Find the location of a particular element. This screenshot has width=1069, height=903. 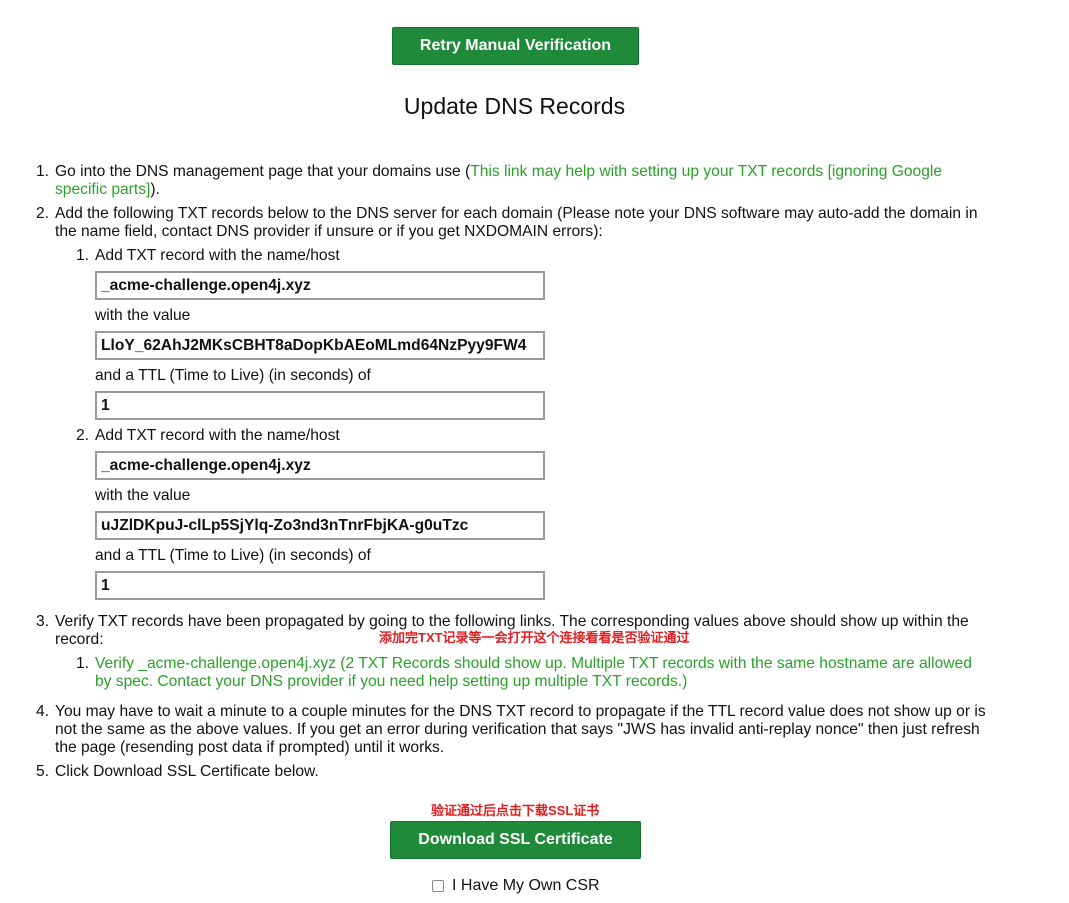

own-csr-label: I Have My Own CSR is located at coordinates (526, 885).